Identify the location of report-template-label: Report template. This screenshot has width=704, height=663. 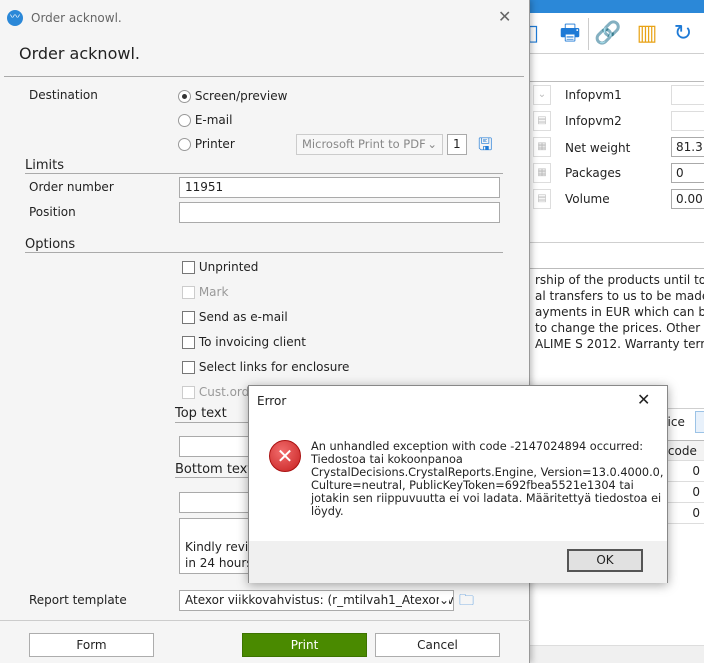
(78, 600).